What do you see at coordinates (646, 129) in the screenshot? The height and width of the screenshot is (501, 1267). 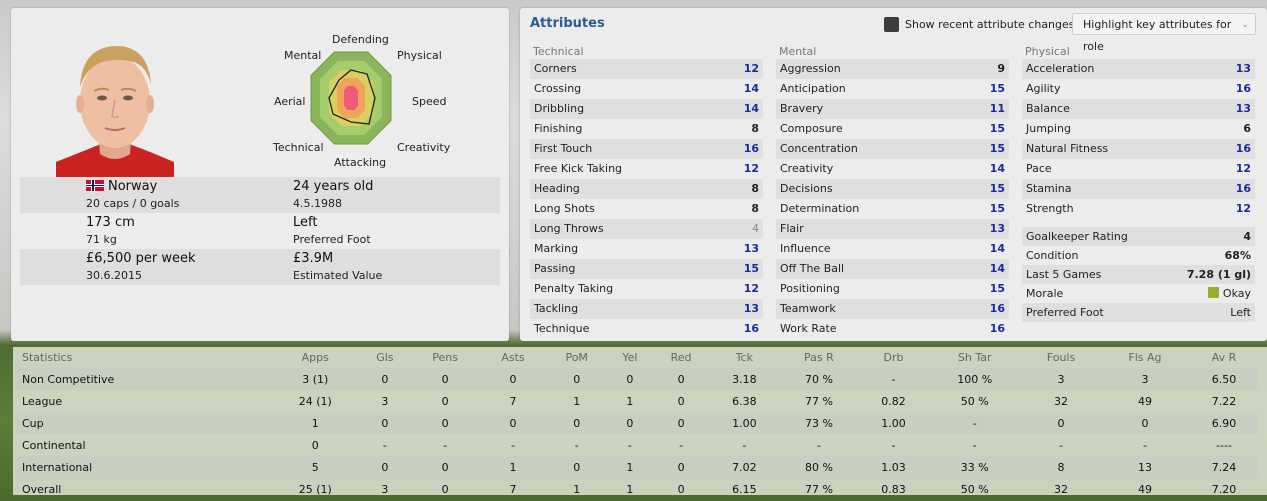 I see `attribute-row: Finishing 8` at bounding box center [646, 129].